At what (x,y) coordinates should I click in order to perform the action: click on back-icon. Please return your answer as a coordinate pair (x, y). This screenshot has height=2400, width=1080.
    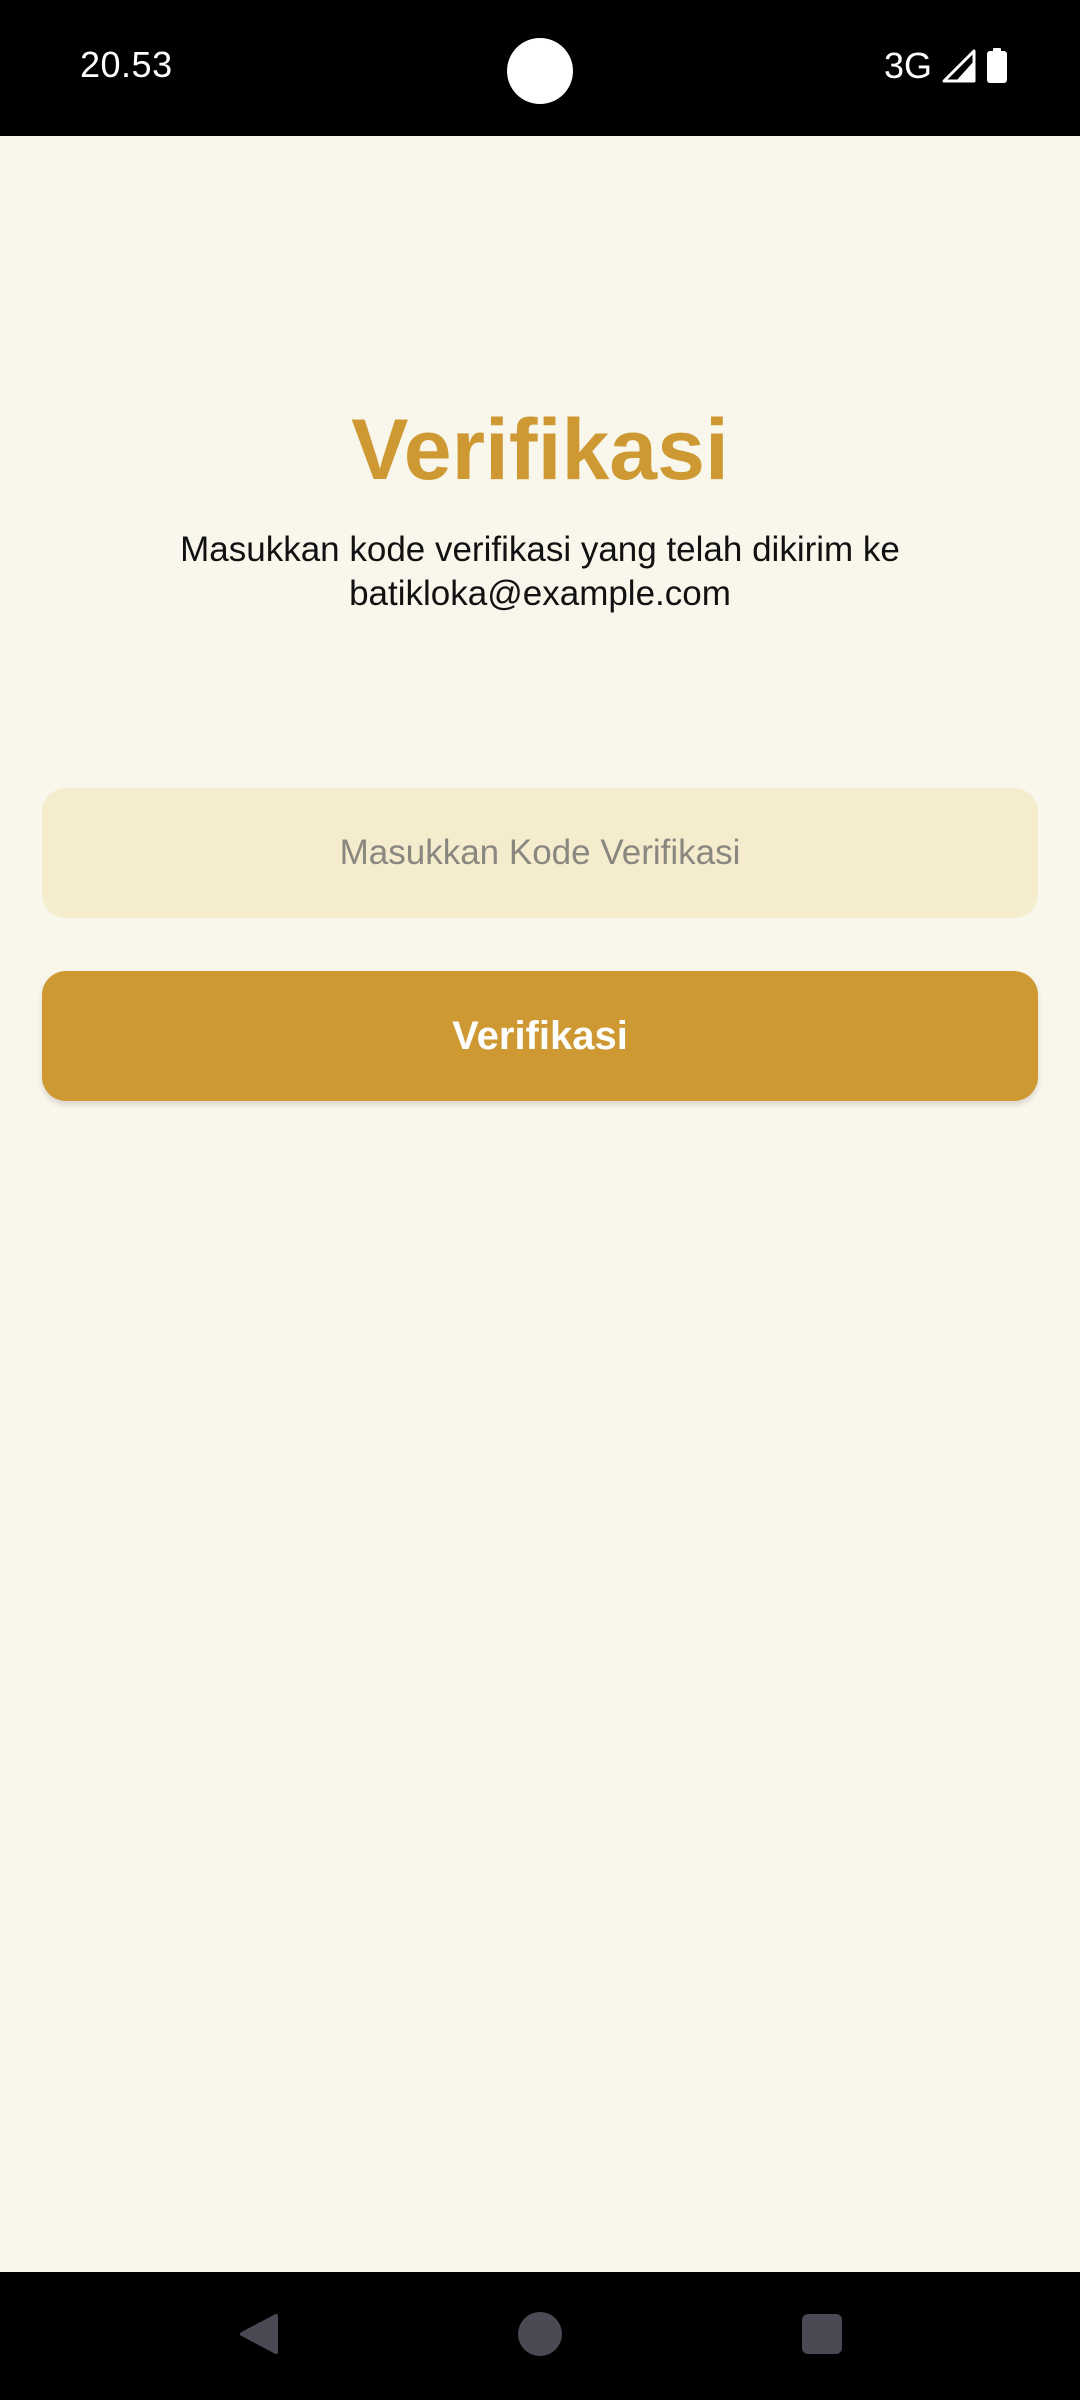
    Looking at the image, I should click on (258, 2336).